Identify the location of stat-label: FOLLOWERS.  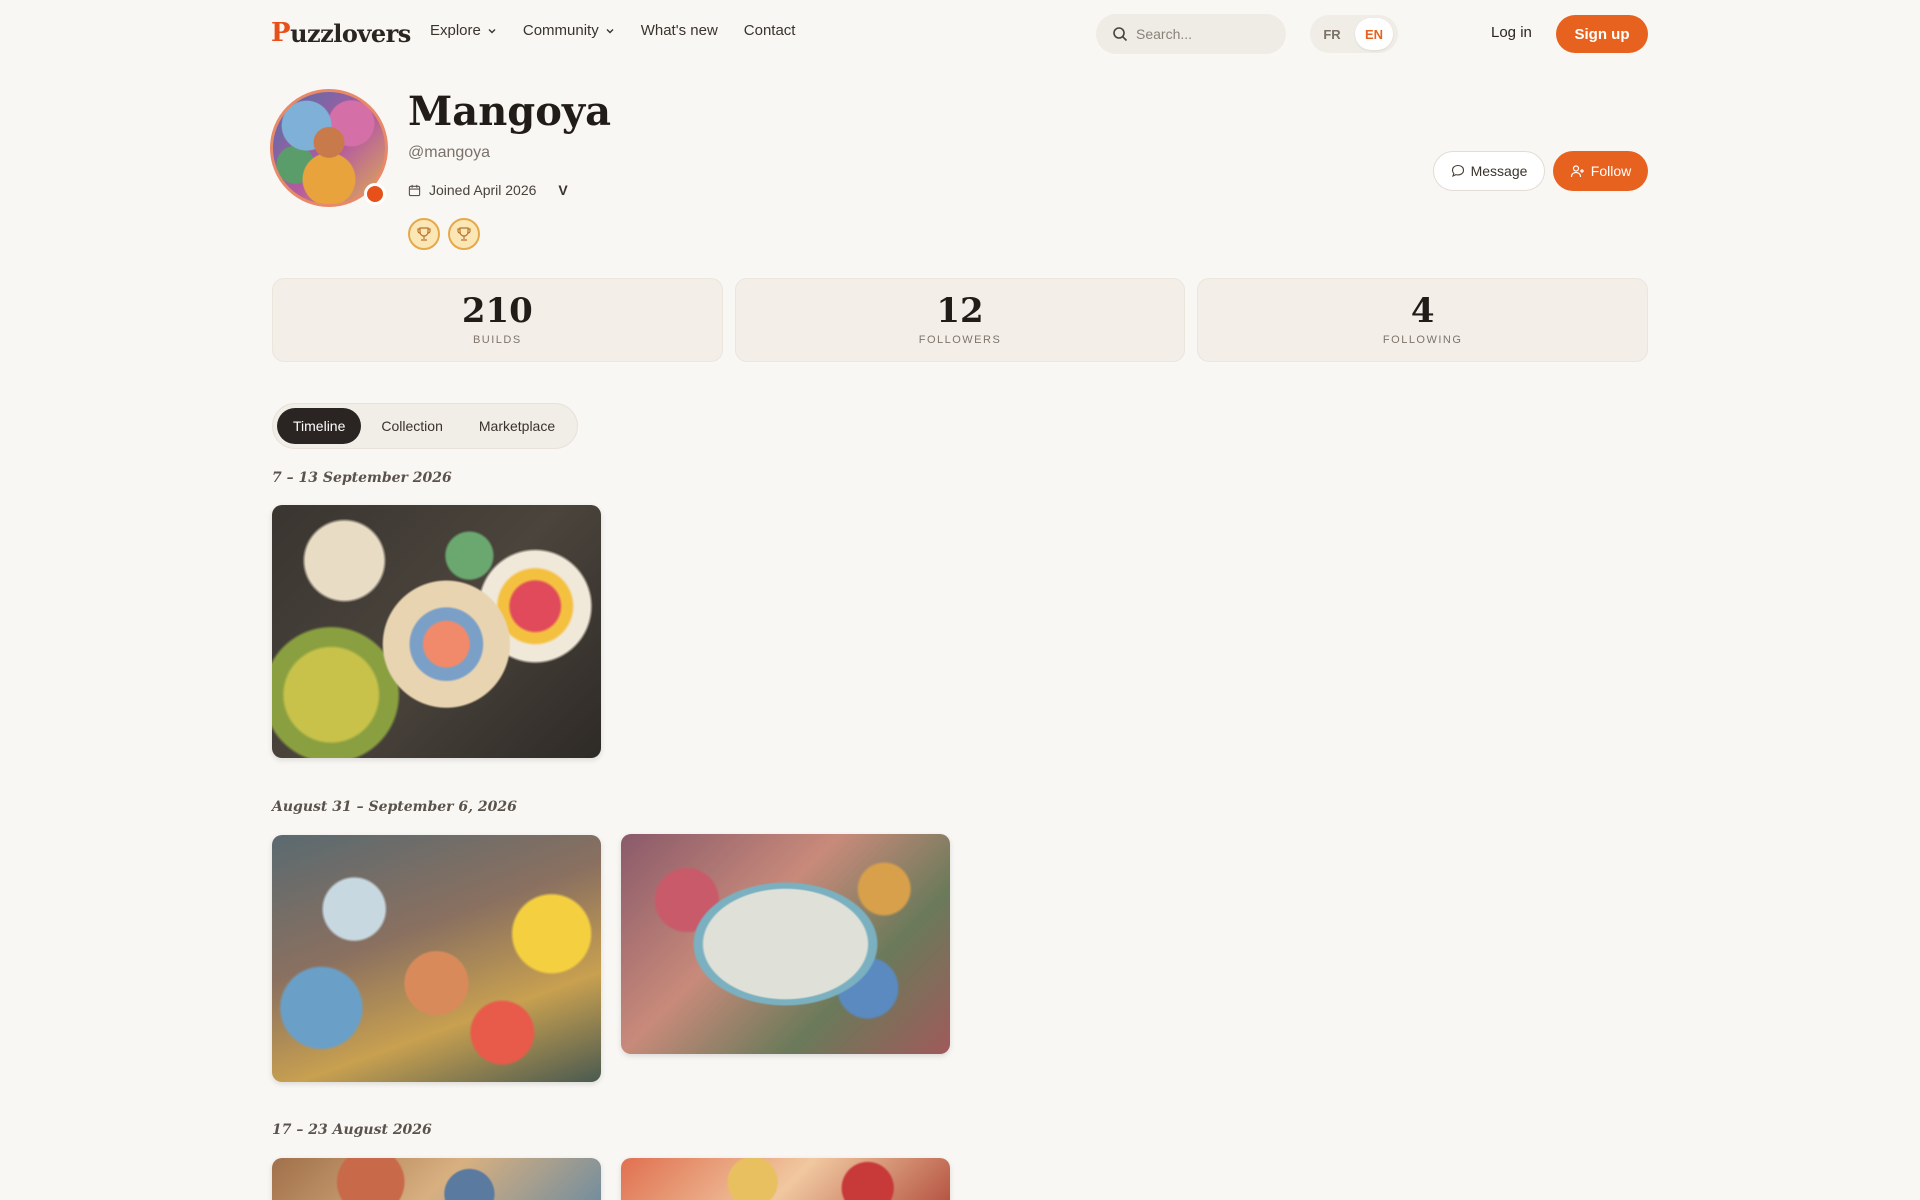
(960, 340).